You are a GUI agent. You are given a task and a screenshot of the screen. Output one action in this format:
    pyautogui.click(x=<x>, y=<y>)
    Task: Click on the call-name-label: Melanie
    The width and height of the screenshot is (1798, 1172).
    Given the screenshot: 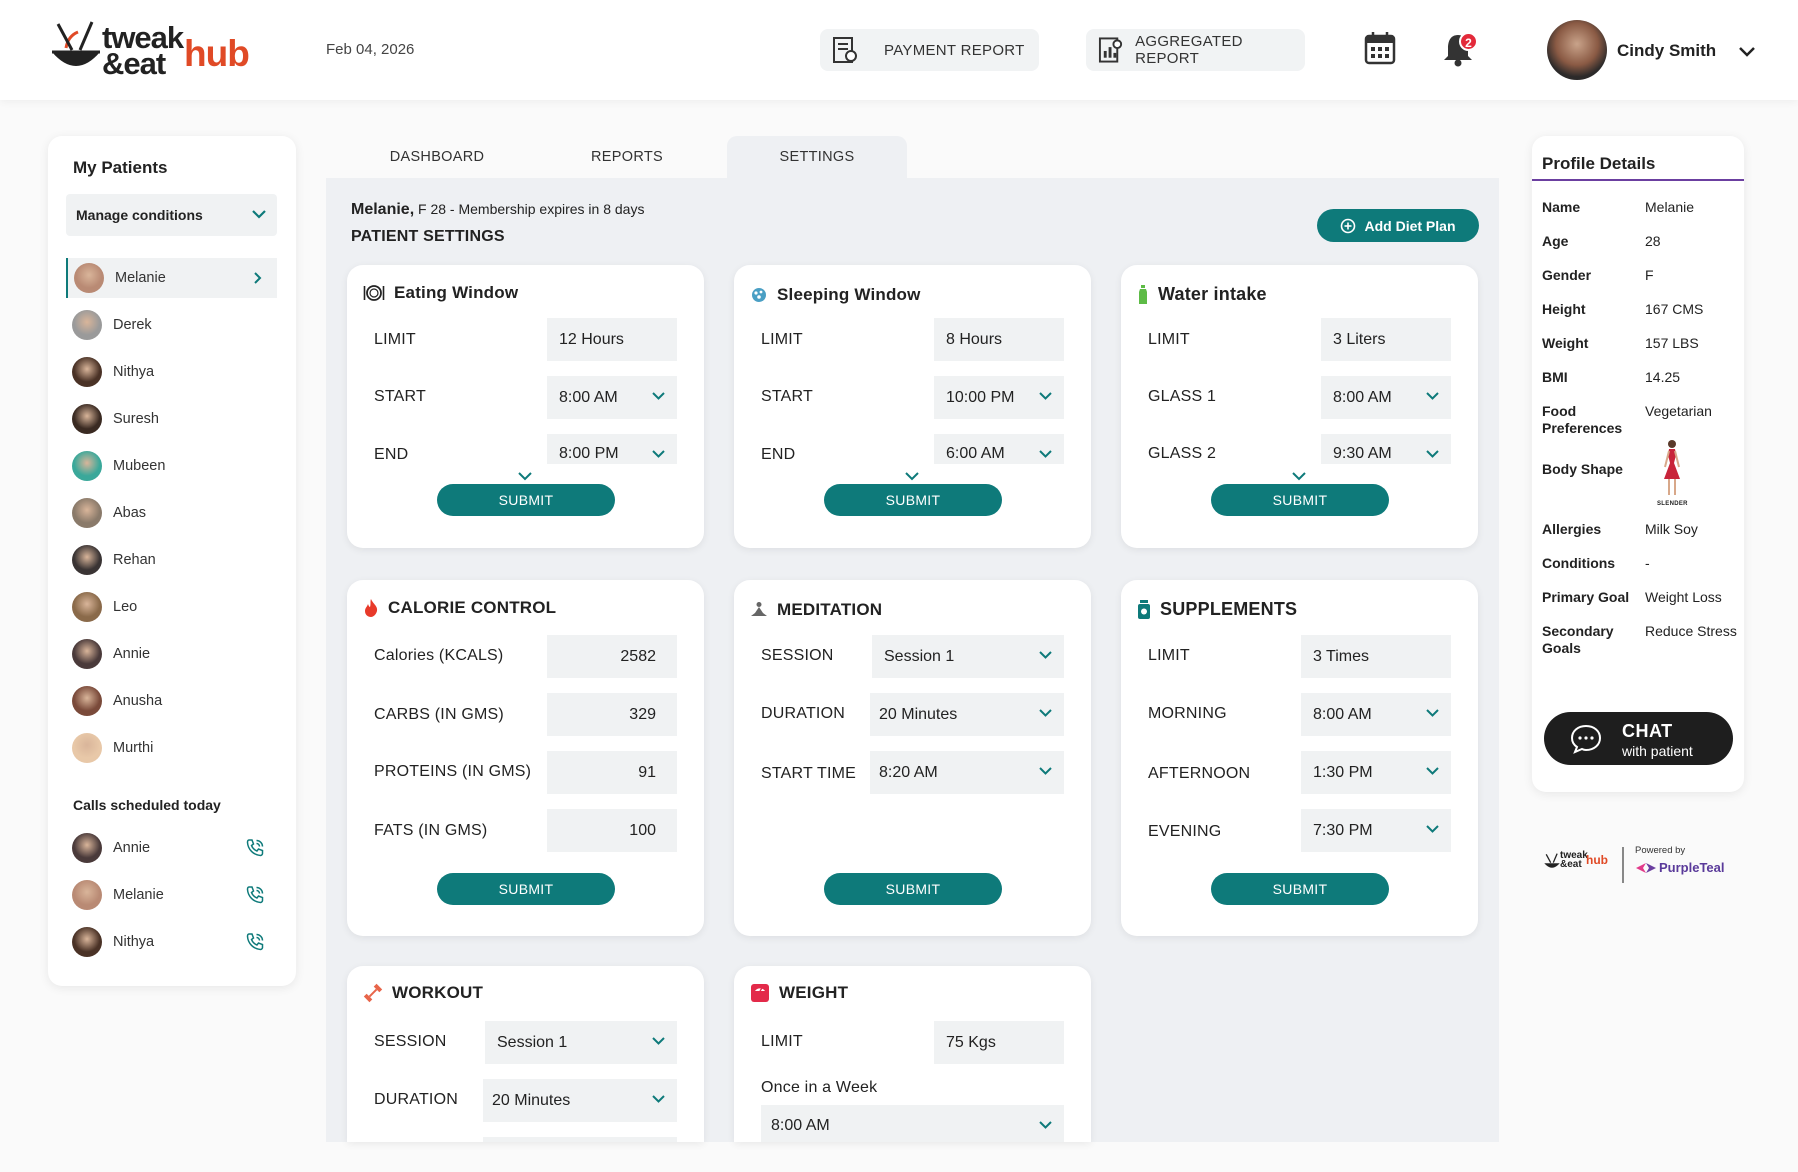 What is the action you would take?
    pyautogui.click(x=138, y=895)
    